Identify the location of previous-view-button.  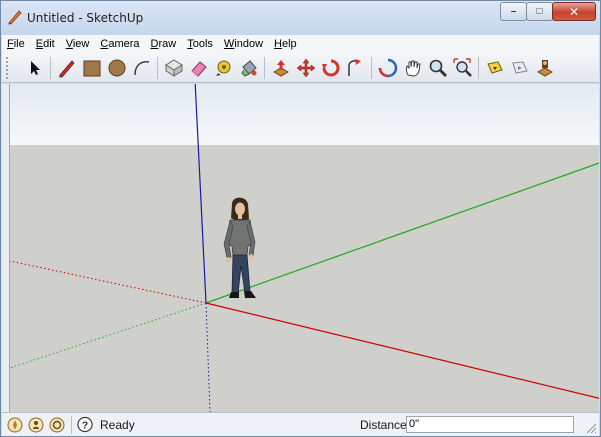
(494, 68).